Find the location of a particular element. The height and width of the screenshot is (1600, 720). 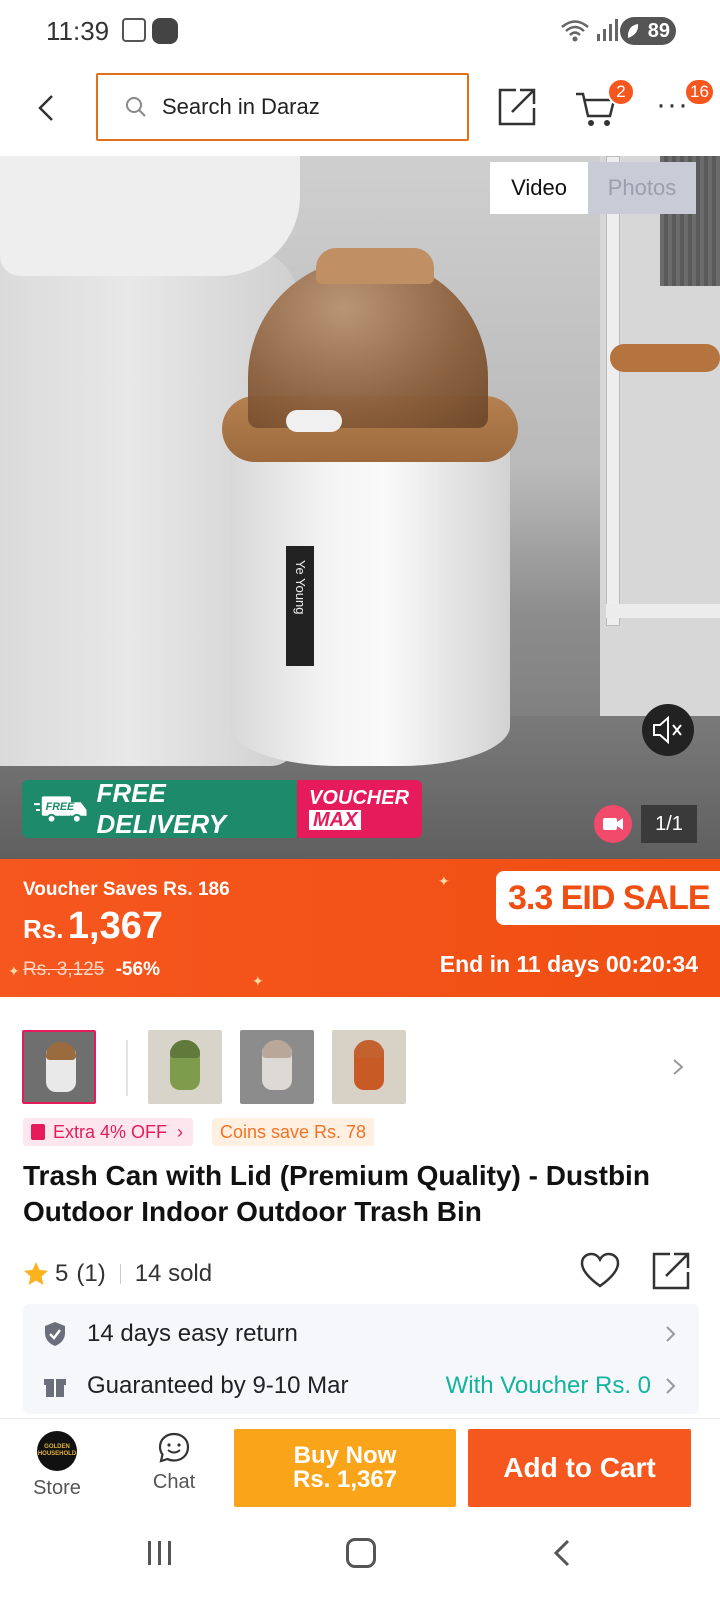

buy-now-price: Rs. 1,367 is located at coordinates (345, 1479).